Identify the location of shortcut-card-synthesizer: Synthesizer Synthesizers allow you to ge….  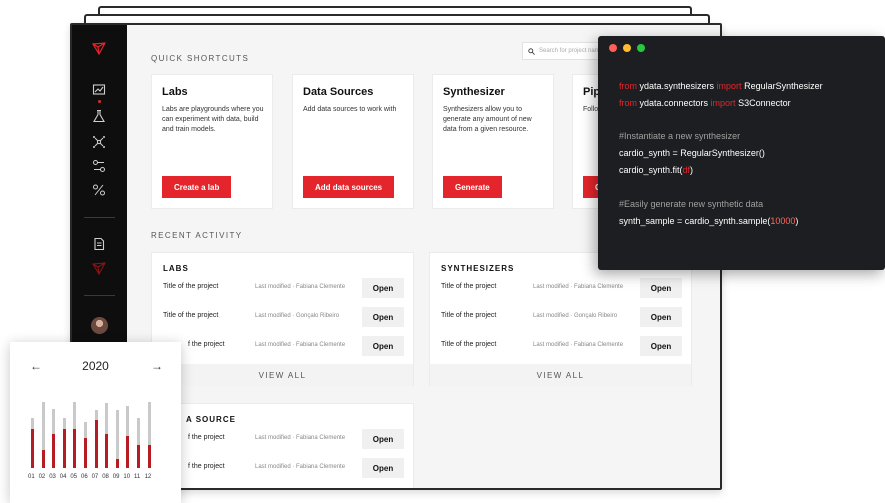
(493, 141).